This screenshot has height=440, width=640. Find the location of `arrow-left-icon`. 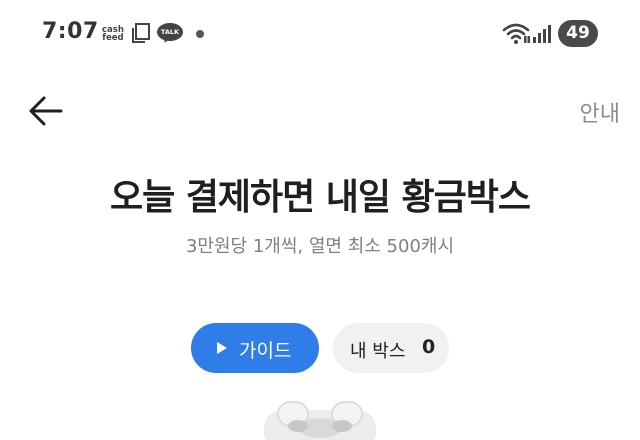

arrow-left-icon is located at coordinates (46, 111).